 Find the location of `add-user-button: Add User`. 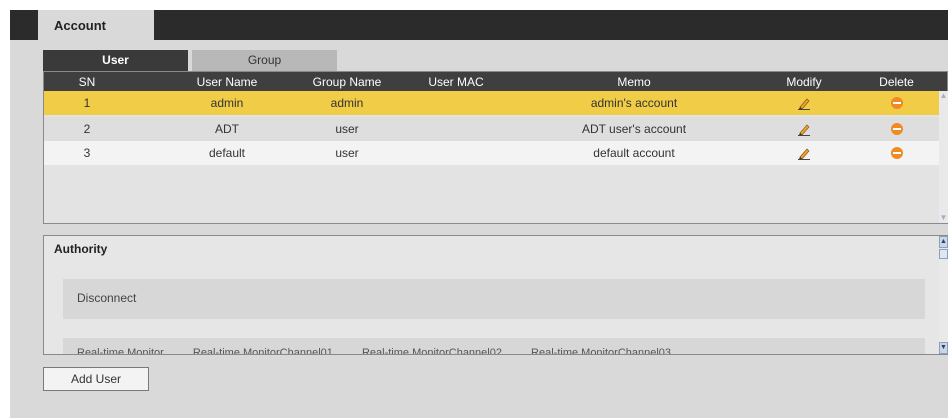

add-user-button: Add User is located at coordinates (96, 379).